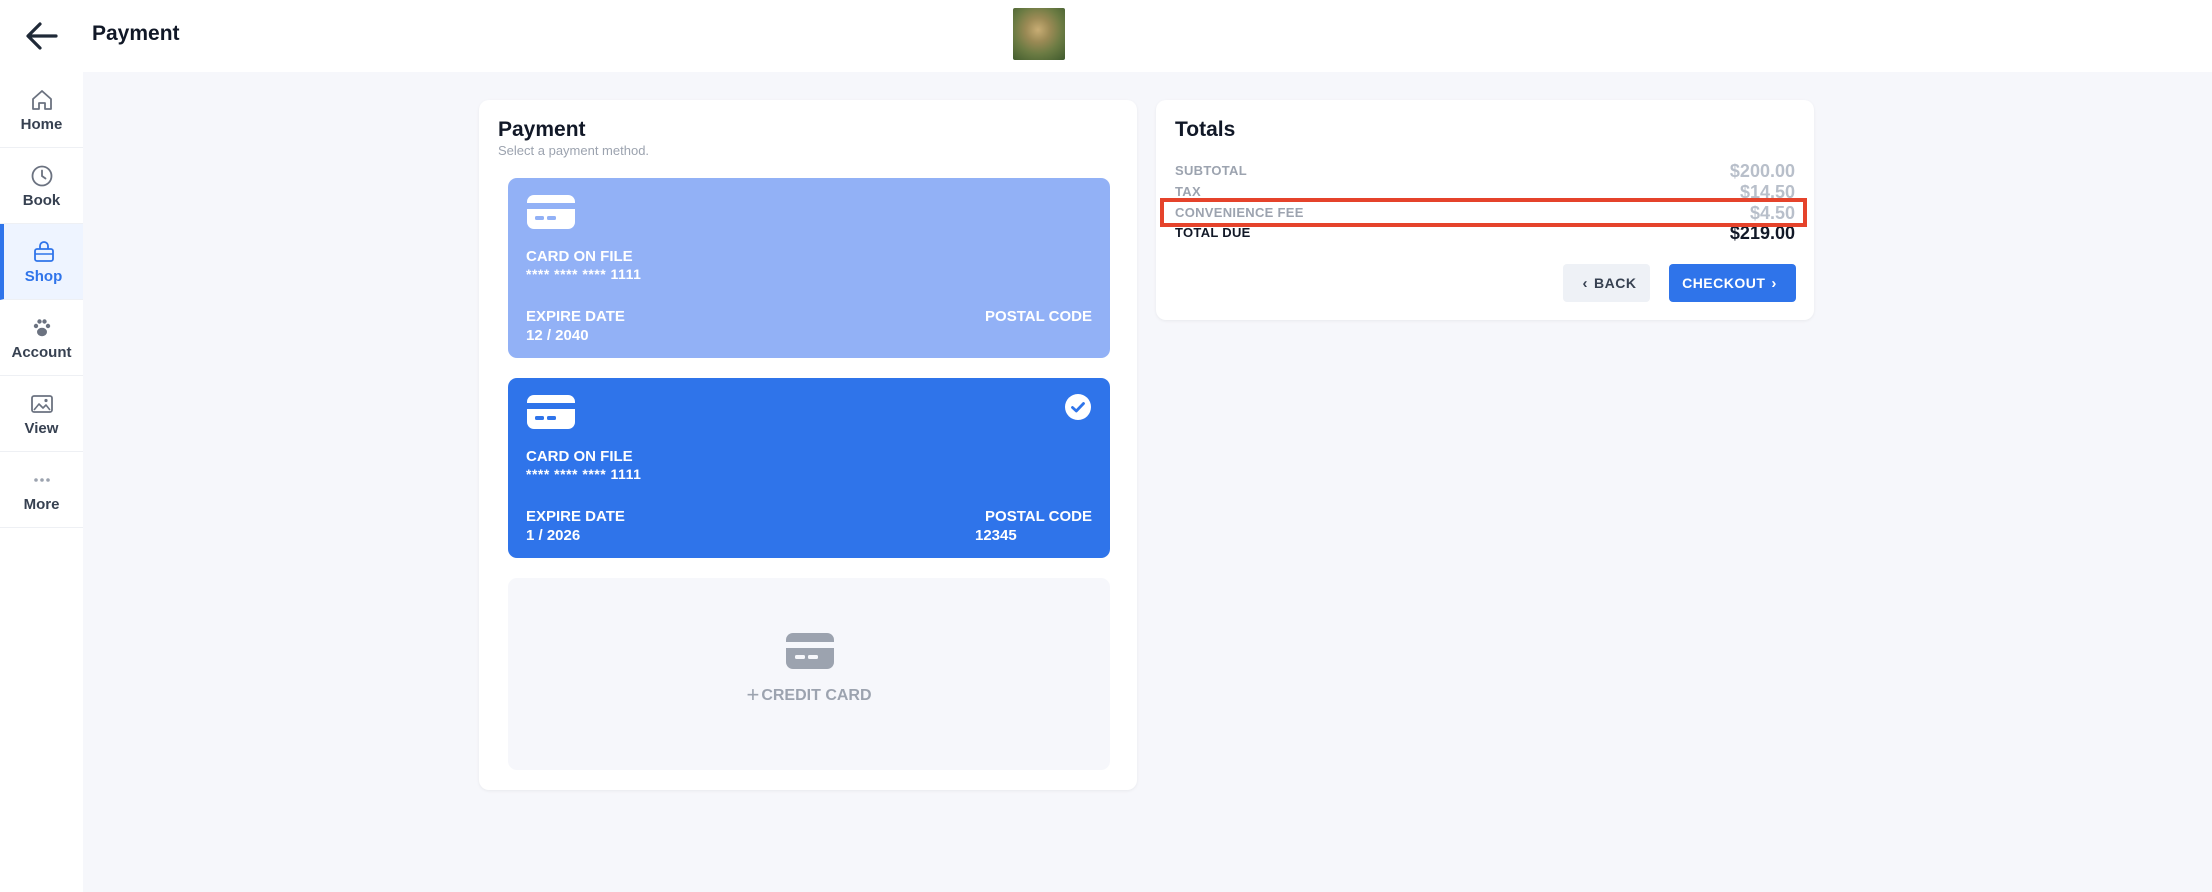 This screenshot has height=892, width=2212. What do you see at coordinates (1078, 407) in the screenshot?
I see `check-circle-icon` at bounding box center [1078, 407].